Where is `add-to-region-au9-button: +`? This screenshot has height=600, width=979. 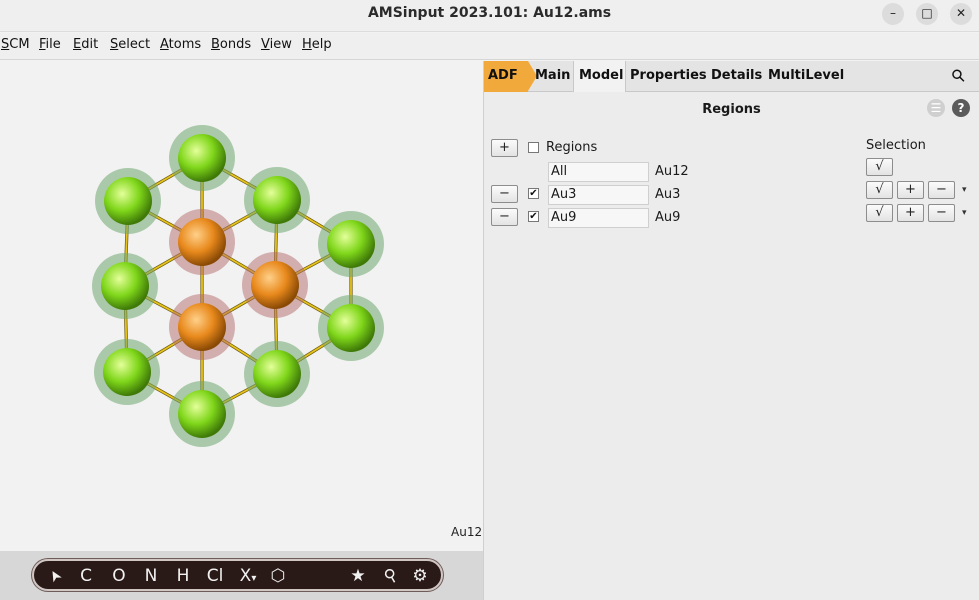
add-to-region-au9-button: + is located at coordinates (910, 213).